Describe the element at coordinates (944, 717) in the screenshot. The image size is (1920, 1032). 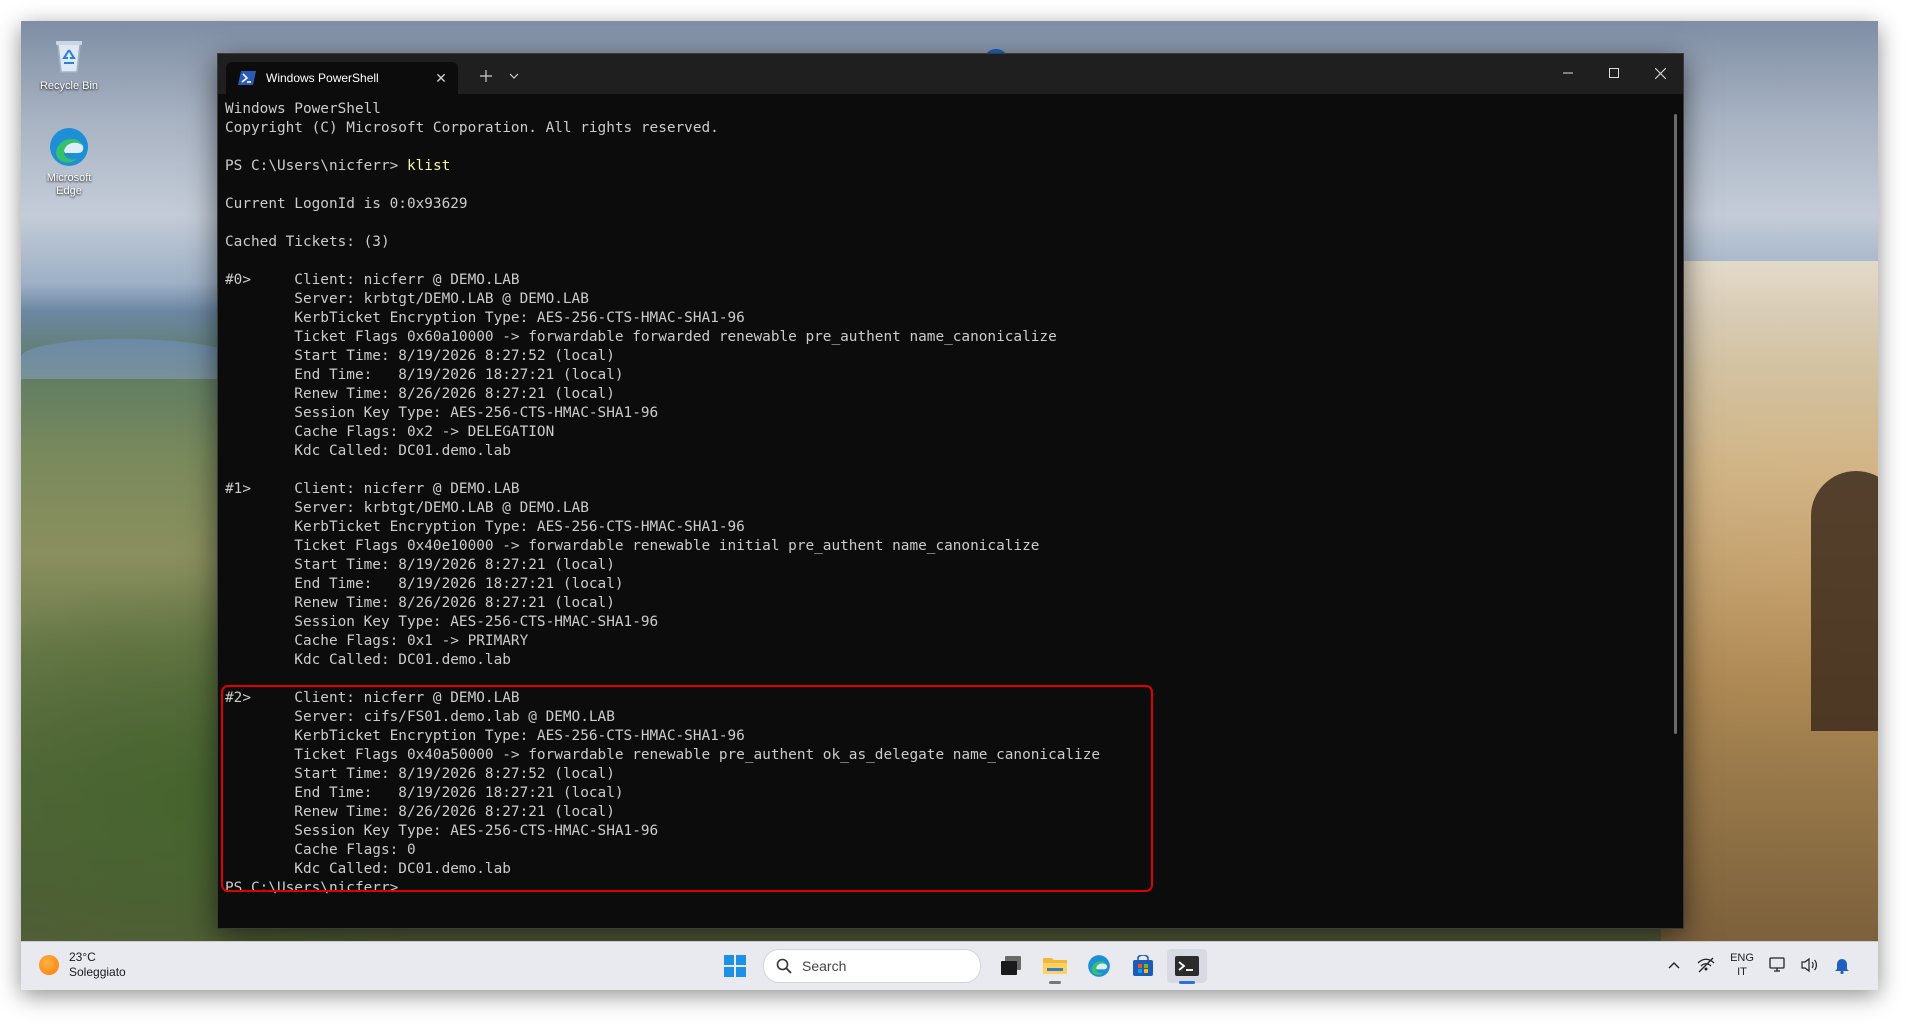
I see `console-line: Server: cifs/FS01.demo.lab @ DEMO.LAB` at that location.